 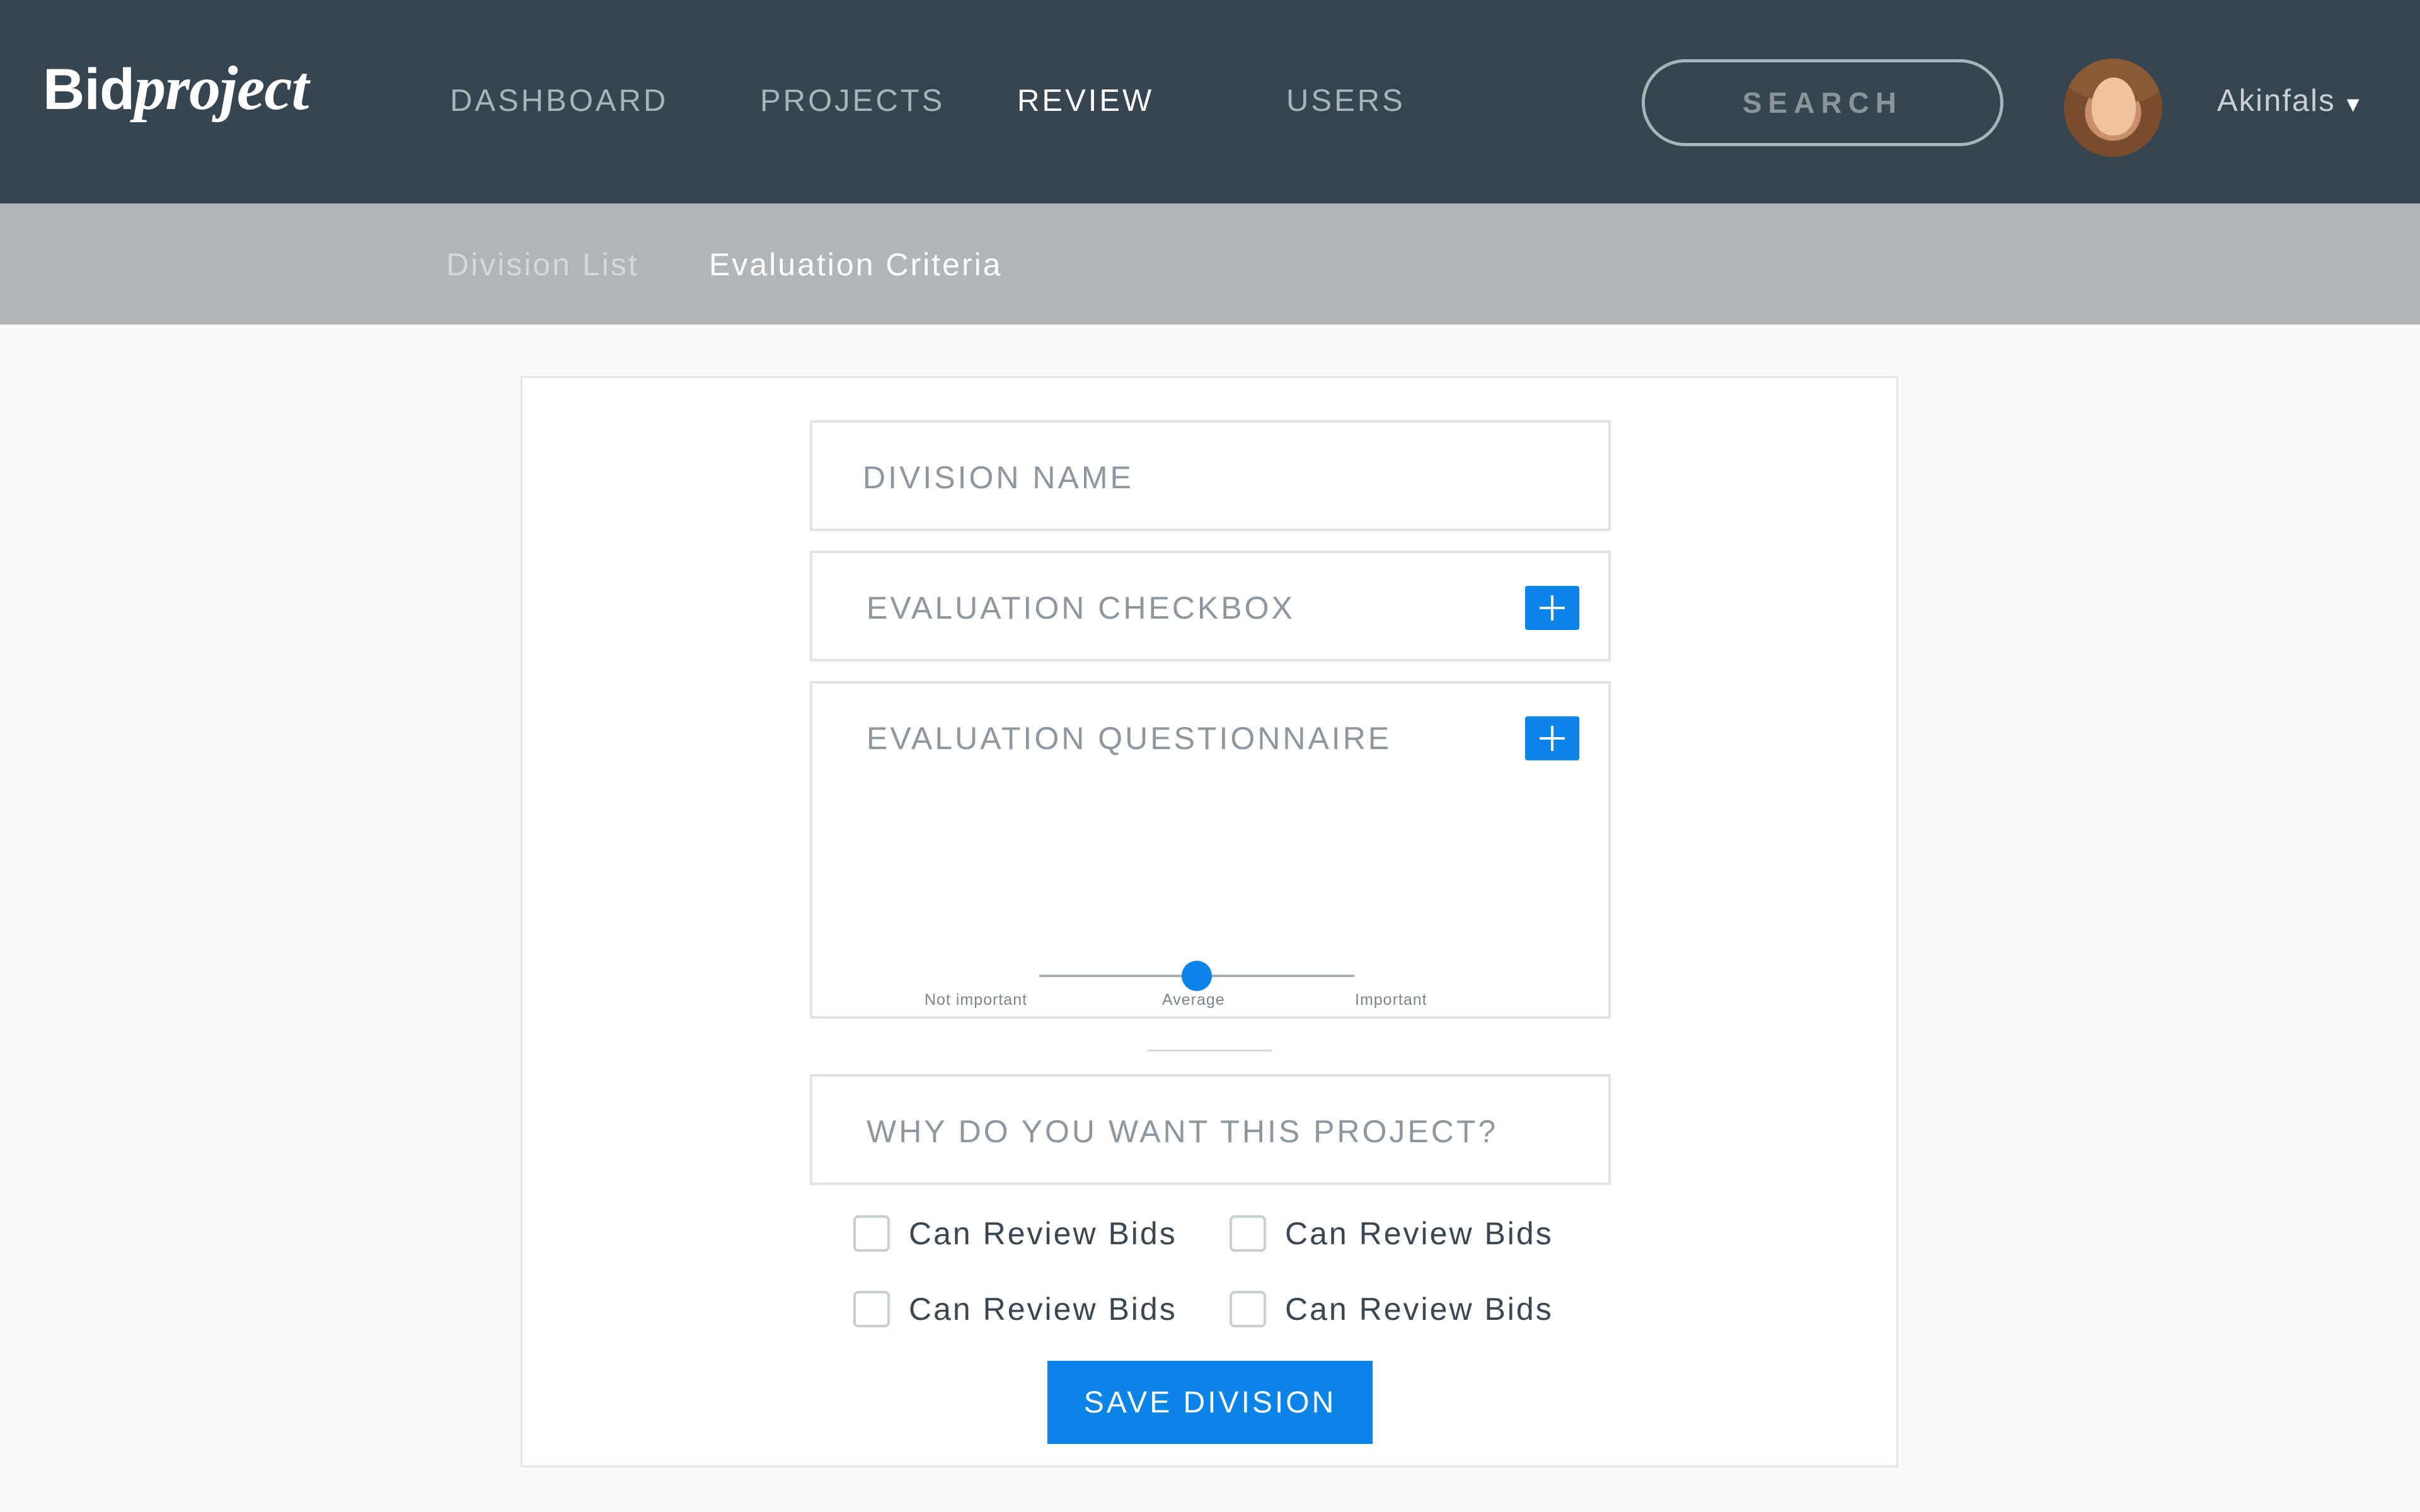 What do you see at coordinates (2353, 104) in the screenshot?
I see `chevron-down-icon: ▾` at bounding box center [2353, 104].